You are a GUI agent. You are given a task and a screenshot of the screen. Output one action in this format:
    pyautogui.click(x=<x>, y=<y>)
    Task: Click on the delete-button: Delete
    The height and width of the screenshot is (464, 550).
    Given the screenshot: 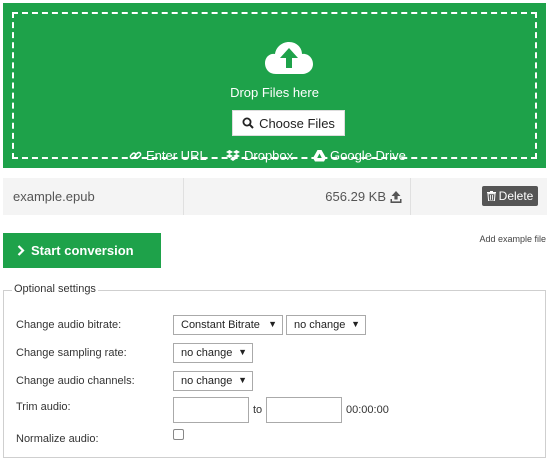 What is the action you would take?
    pyautogui.click(x=510, y=196)
    